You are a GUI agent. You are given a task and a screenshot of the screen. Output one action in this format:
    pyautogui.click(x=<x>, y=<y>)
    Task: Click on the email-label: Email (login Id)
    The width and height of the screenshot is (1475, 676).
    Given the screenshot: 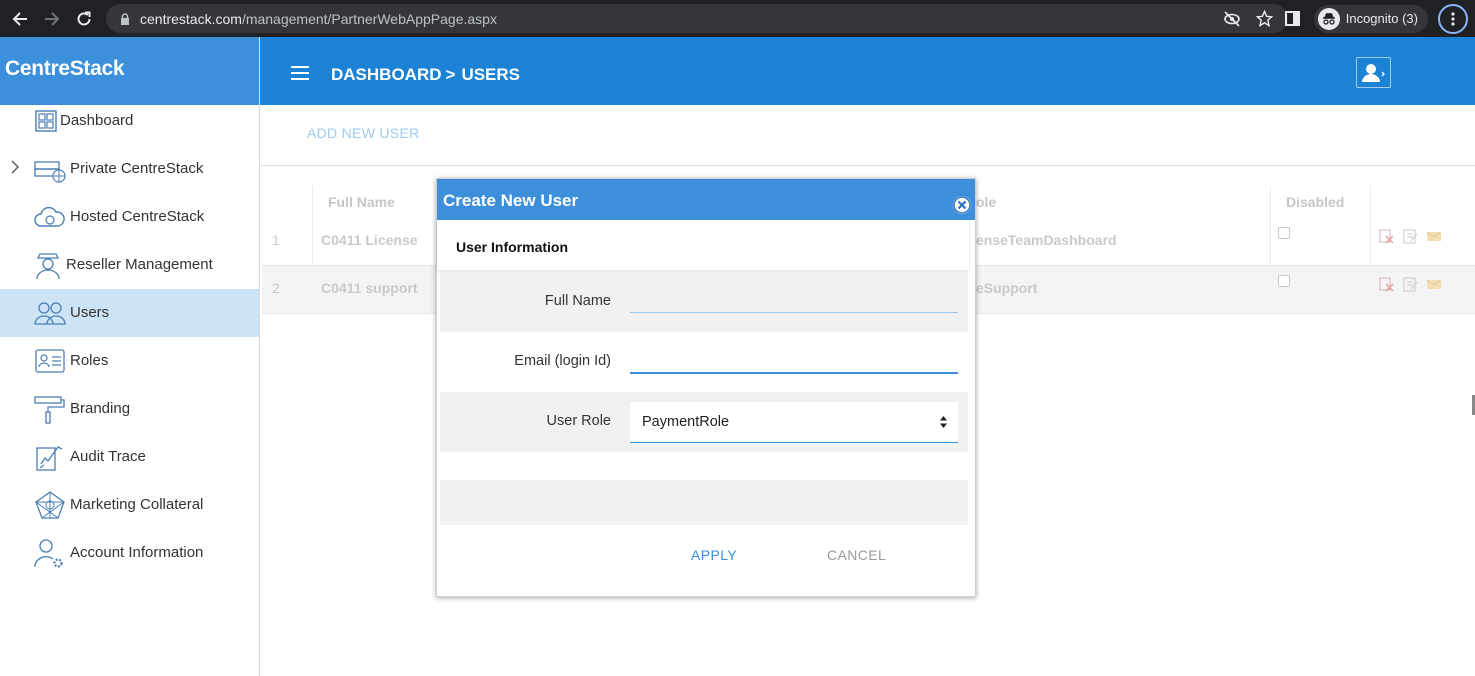 What is the action you would take?
    pyautogui.click(x=562, y=361)
    